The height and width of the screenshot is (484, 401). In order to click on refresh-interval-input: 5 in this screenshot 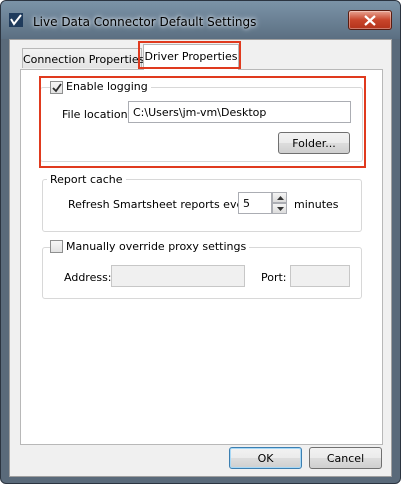, I will do `click(255, 203)`.